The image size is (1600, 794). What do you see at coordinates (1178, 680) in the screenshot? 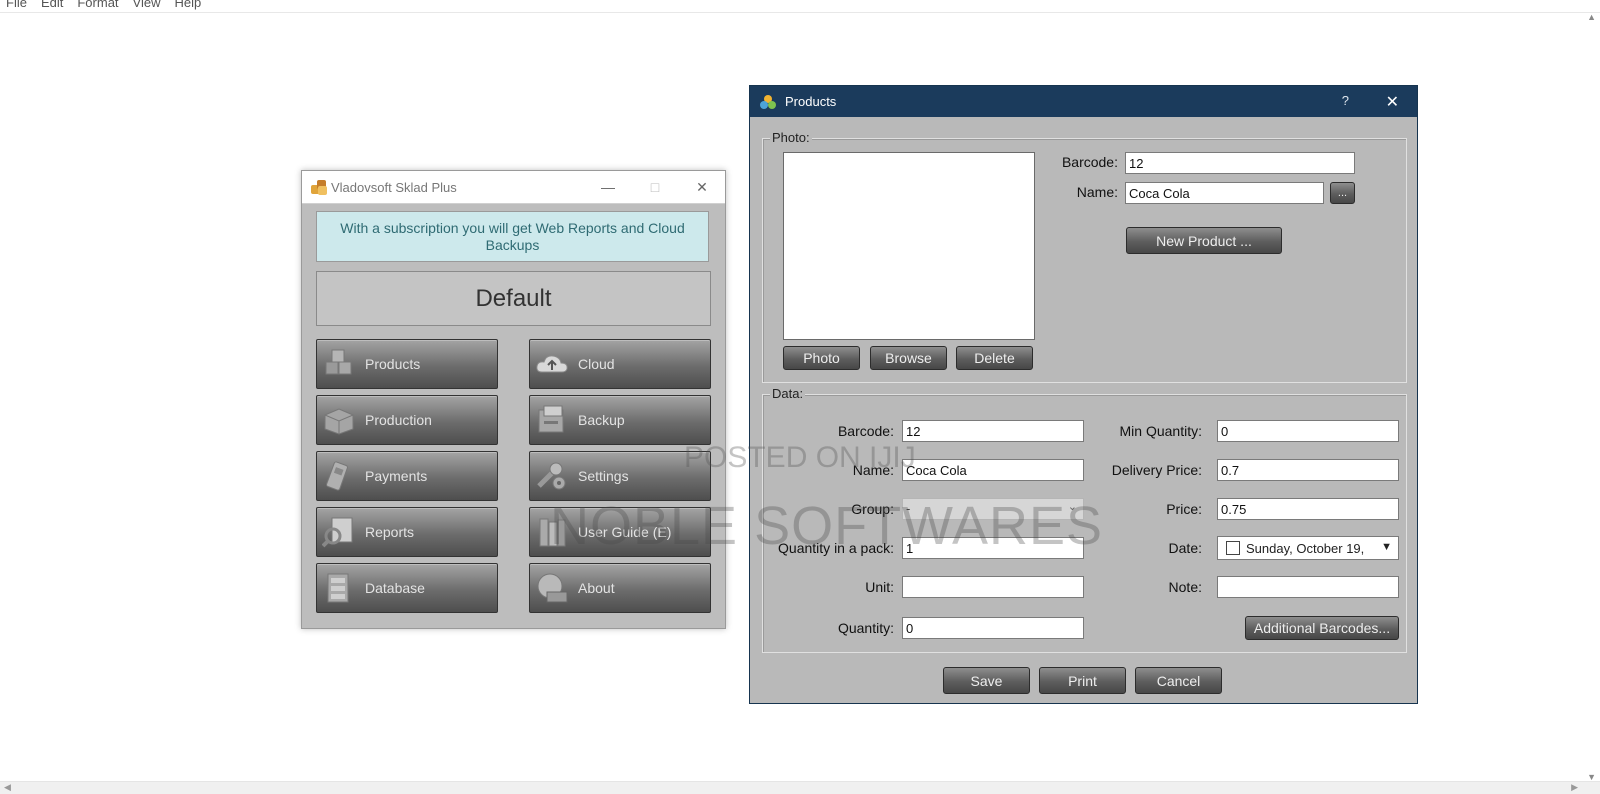
I see `cancel-button: Cancel` at bounding box center [1178, 680].